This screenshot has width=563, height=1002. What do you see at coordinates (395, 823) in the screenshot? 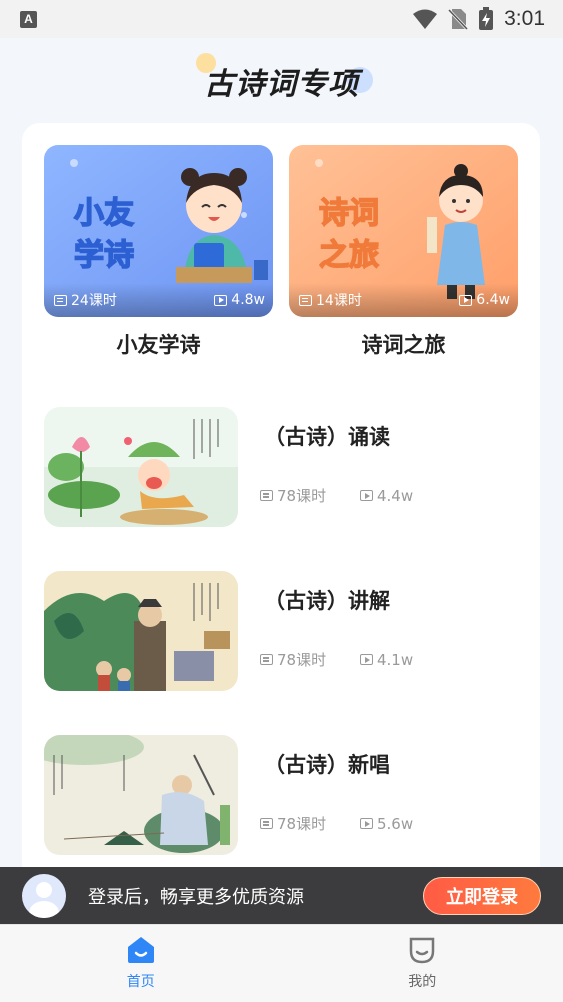
I see `view-count: 5.6w` at bounding box center [395, 823].